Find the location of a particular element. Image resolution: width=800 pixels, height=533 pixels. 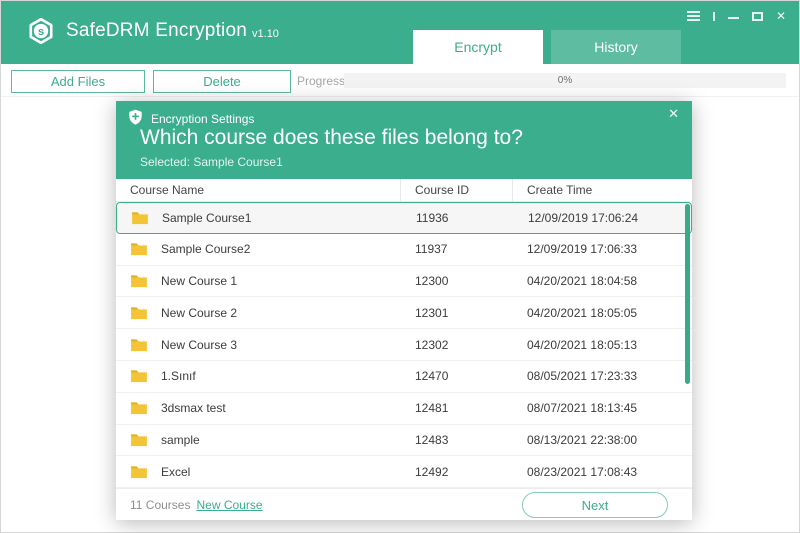

delete-button: Delete is located at coordinates (222, 81).